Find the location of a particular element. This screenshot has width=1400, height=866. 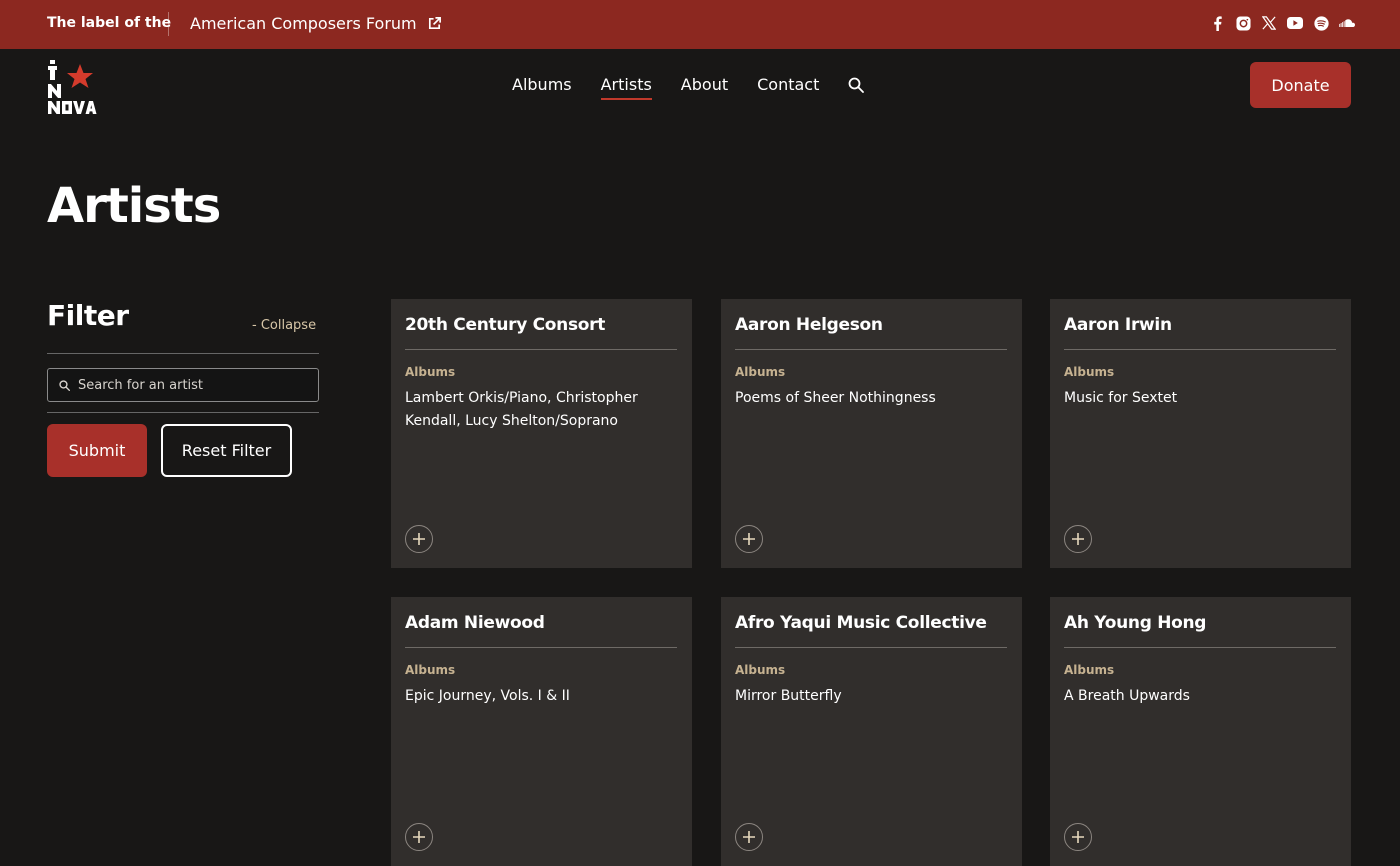

spotify-icon is located at coordinates (1321, 23).